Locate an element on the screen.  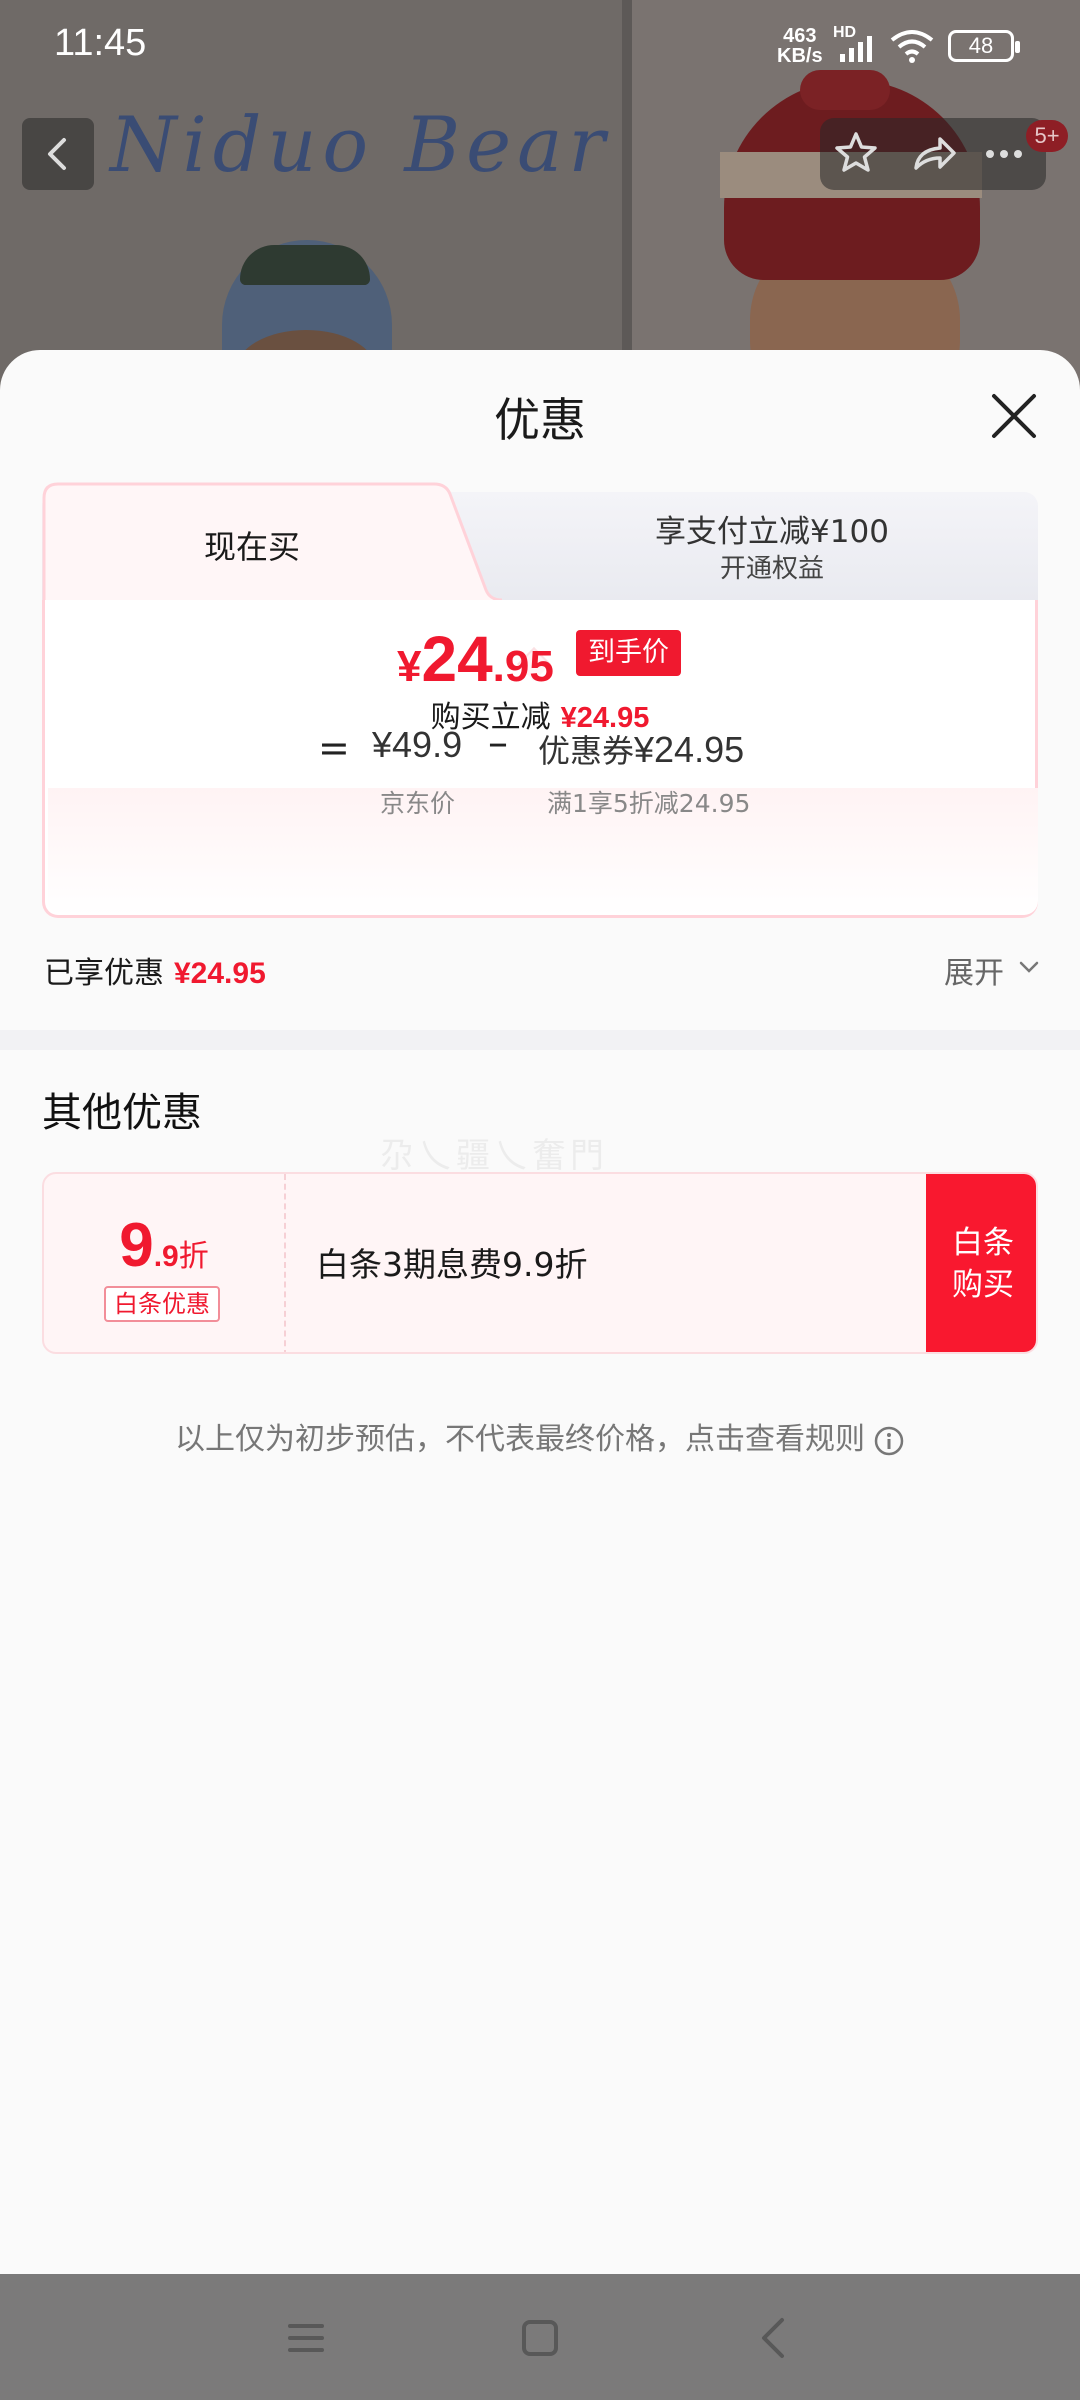
other-discounts-title: 其他优惠 is located at coordinates (122, 1113).